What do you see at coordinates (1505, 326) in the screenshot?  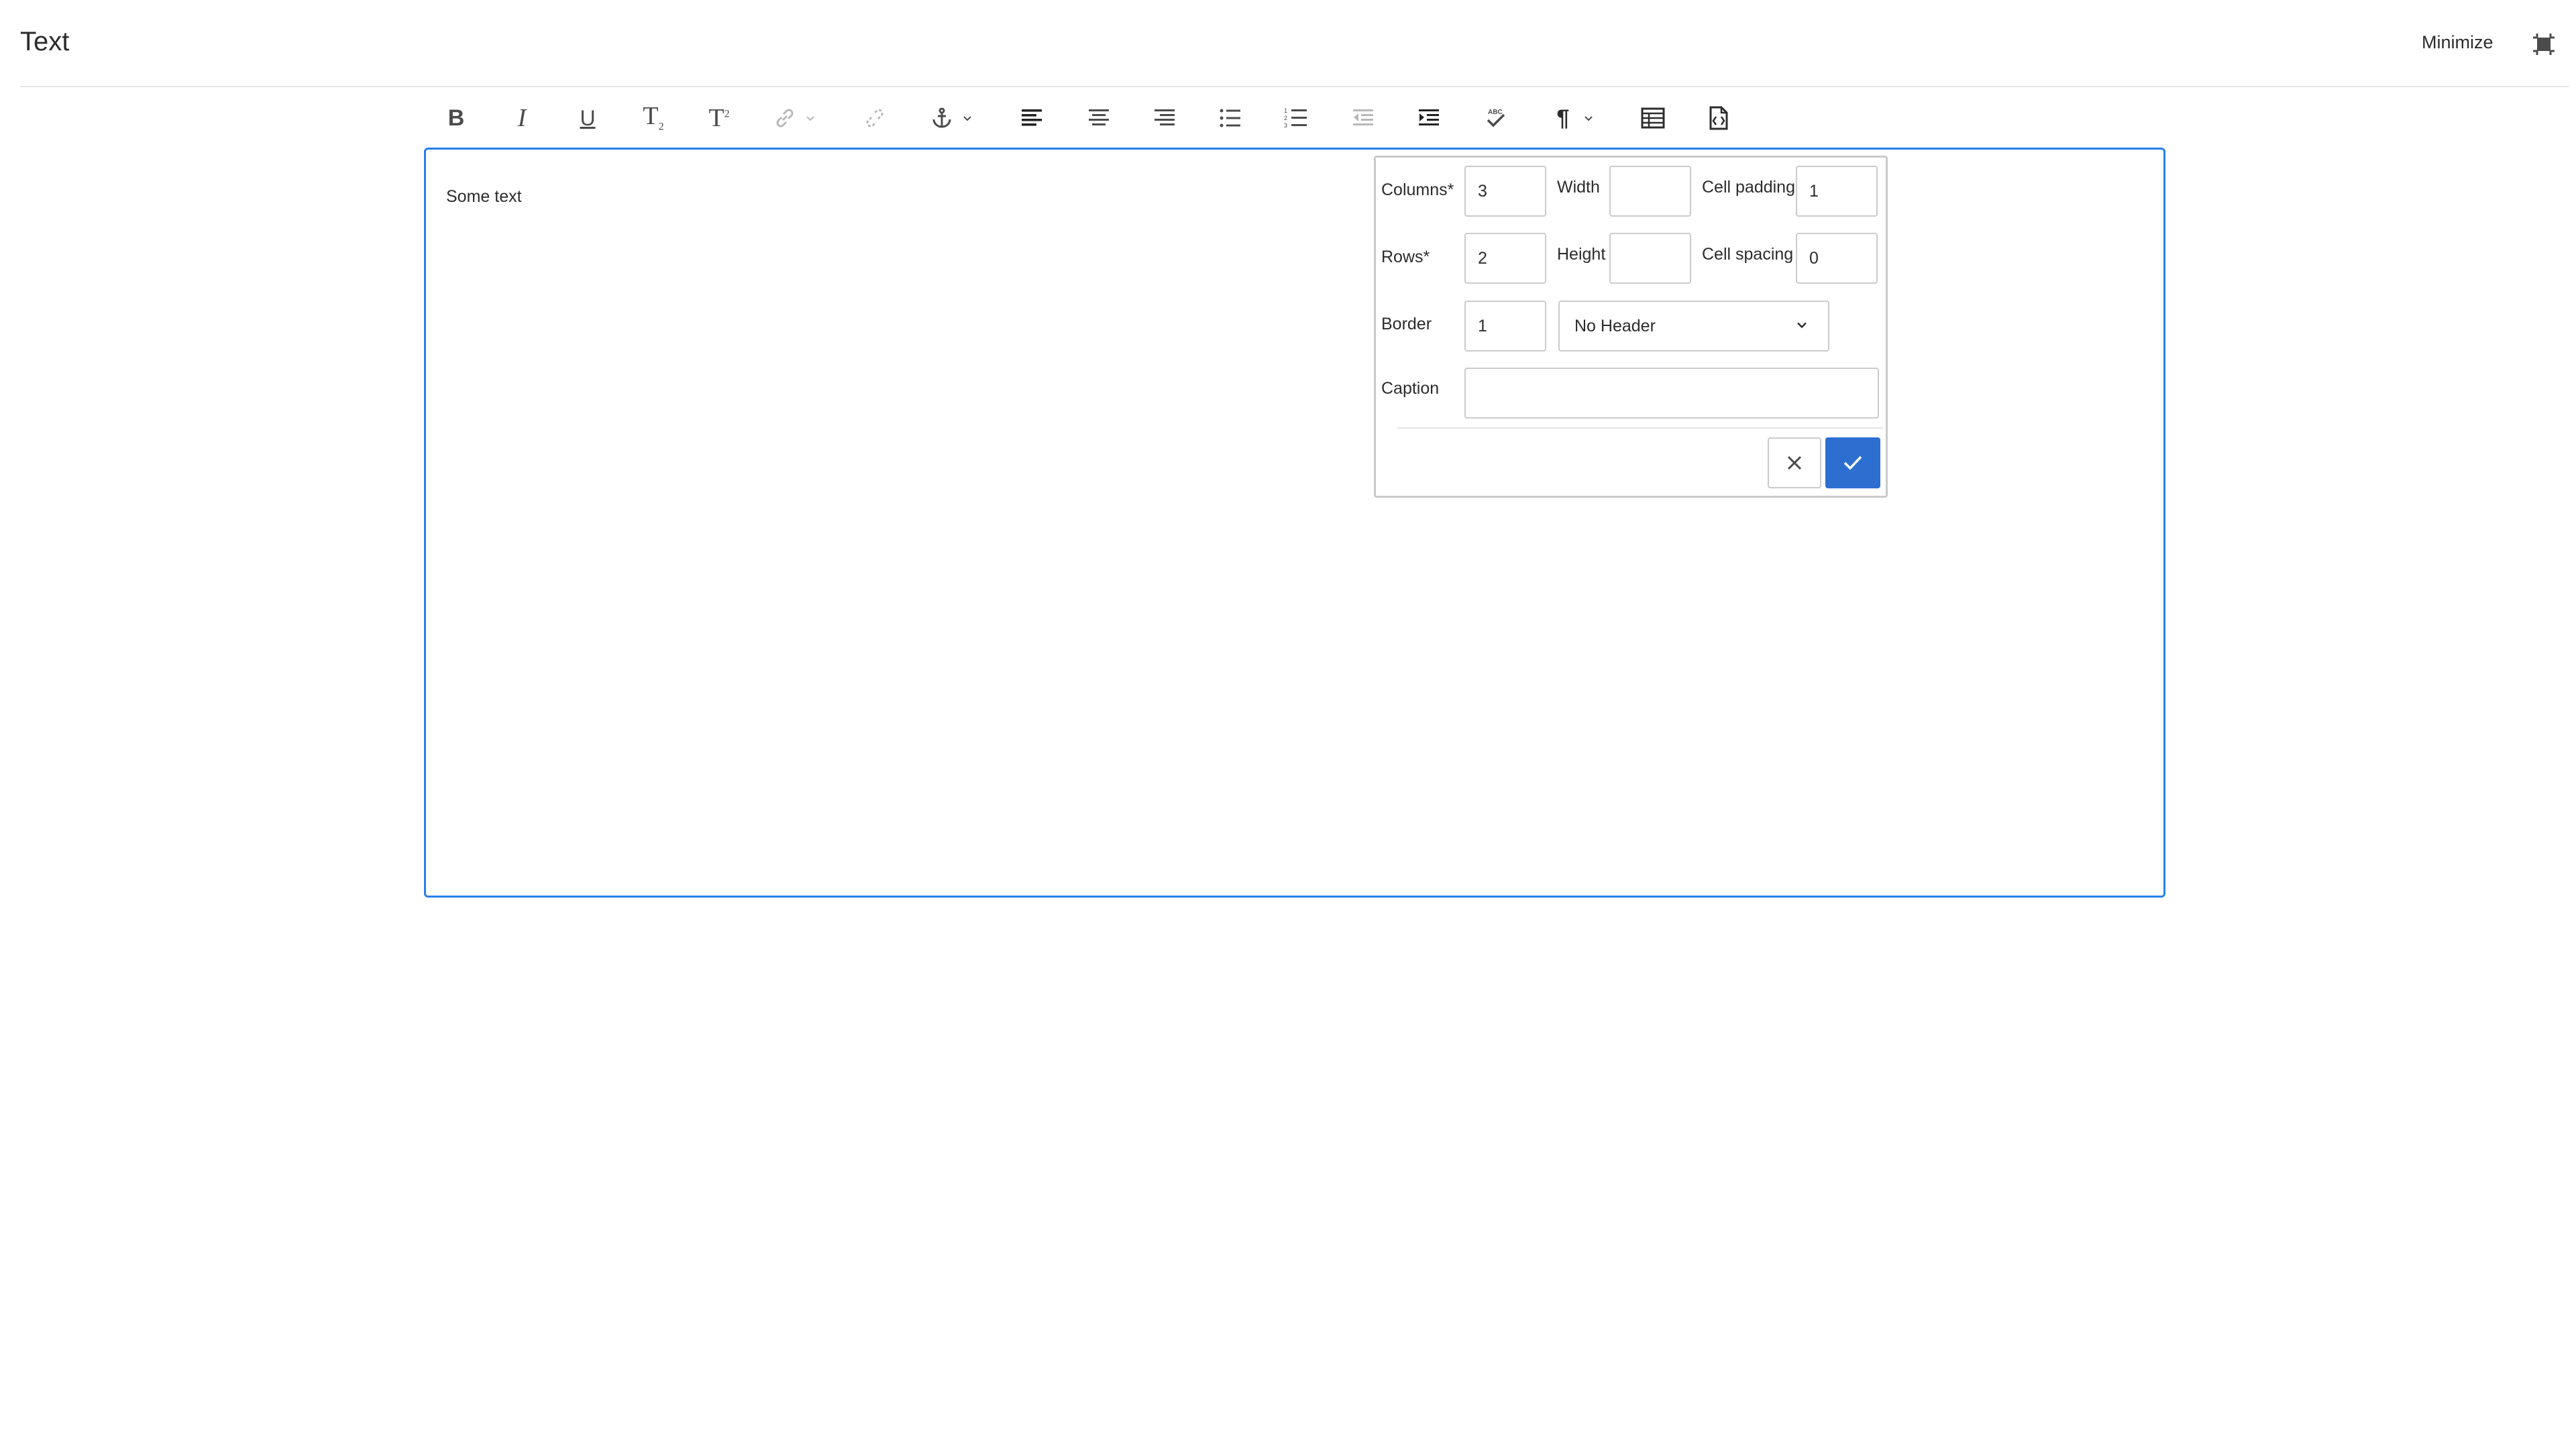 I see `border-field` at bounding box center [1505, 326].